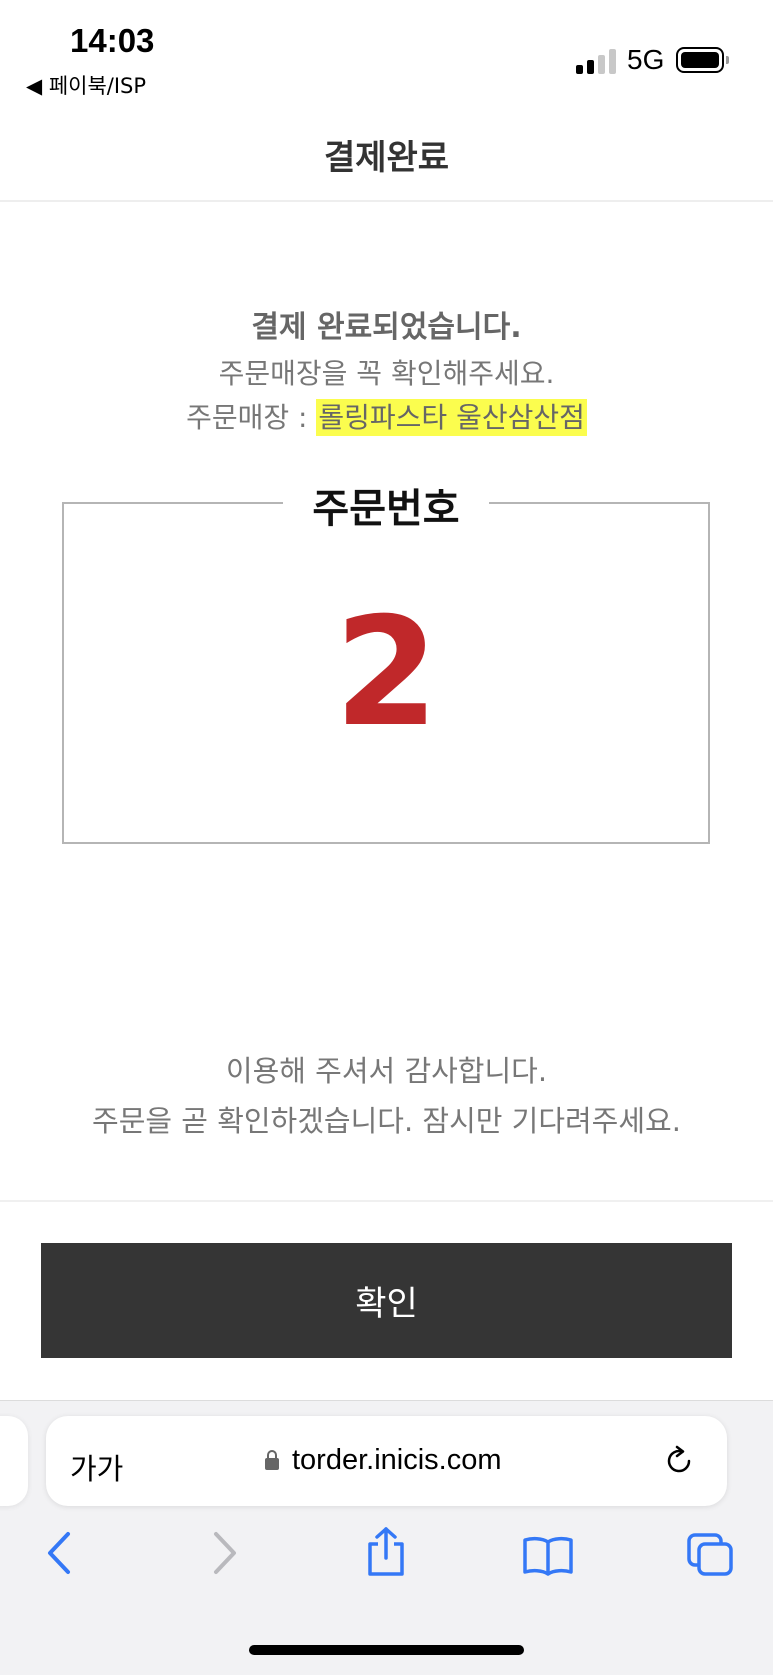 The image size is (773, 1675). I want to click on page-header: 결제완료, so click(386, 155).